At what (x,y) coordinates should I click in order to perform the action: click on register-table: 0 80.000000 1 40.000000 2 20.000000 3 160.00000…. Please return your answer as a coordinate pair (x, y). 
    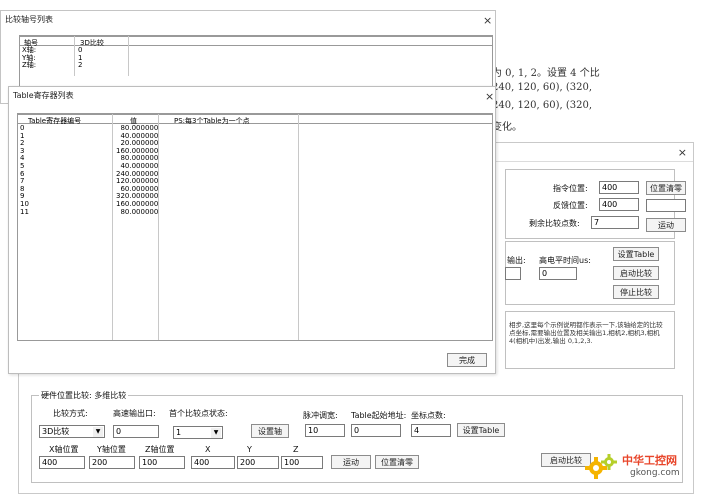
    Looking at the image, I should click on (89, 170).